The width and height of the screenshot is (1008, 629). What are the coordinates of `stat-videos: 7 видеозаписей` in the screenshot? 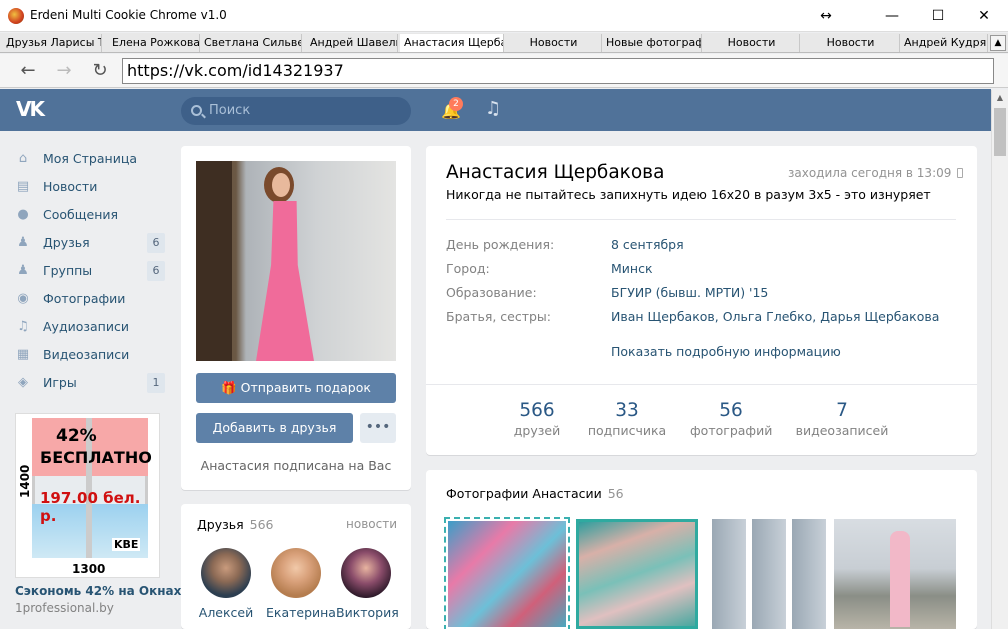 It's located at (842, 419).